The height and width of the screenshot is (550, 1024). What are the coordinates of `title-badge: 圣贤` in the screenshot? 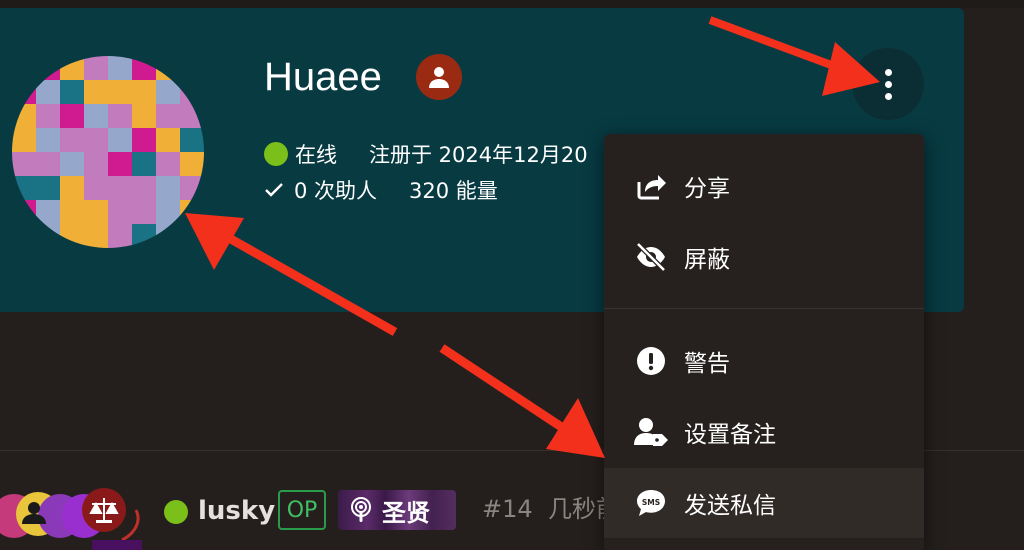 It's located at (397, 510).